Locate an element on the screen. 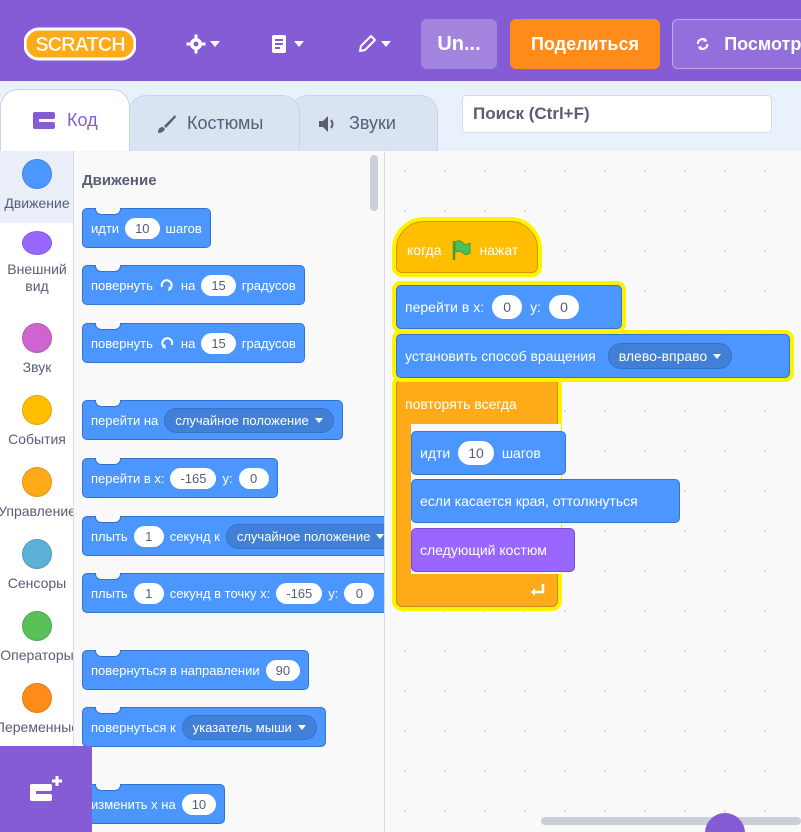 The image size is (801, 832). block-point-towards: повернуться к указатель мыши is located at coordinates (204, 727).